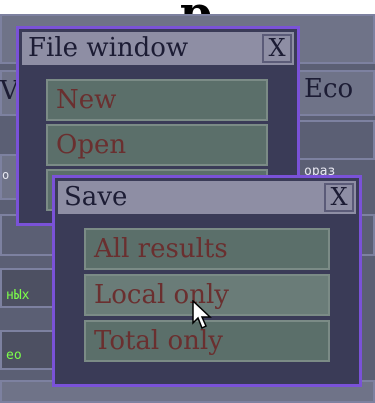 The height and width of the screenshot is (403, 375). Describe the element at coordinates (18, 295) in the screenshot. I see `background-green-label-1: нЫх` at that location.